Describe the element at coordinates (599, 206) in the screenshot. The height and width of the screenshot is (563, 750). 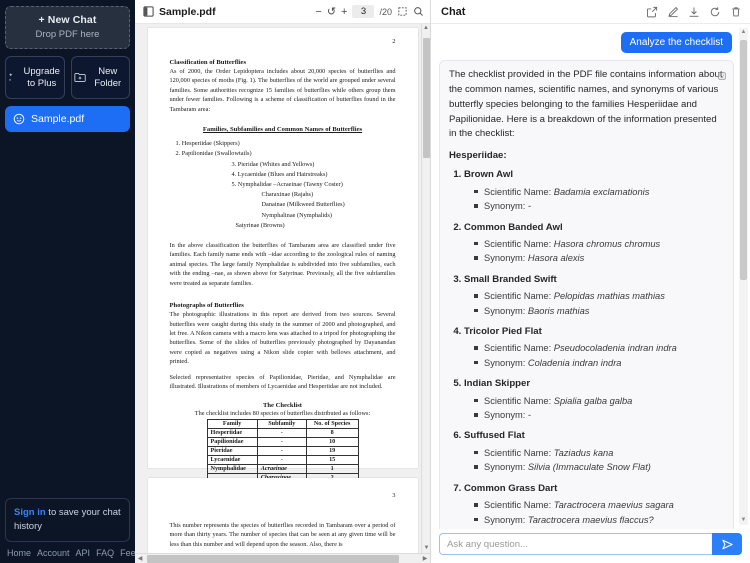
I see `synonym-row: Synonym: -` at that location.